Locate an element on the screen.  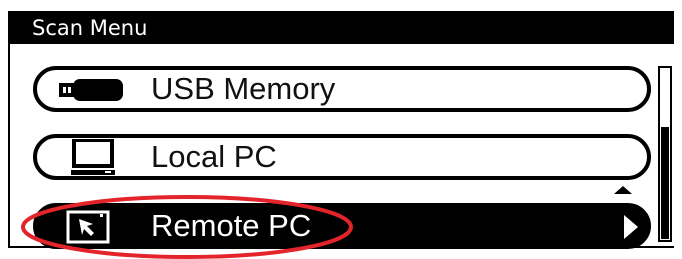
chevron-right-icon is located at coordinates (631, 227).